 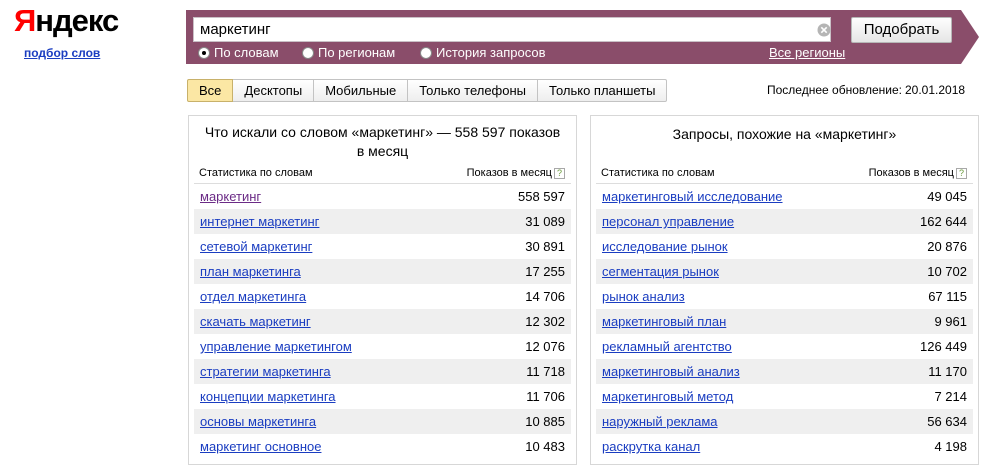 What do you see at coordinates (545, 371) in the screenshot?
I see `impressions-count: 11 718` at bounding box center [545, 371].